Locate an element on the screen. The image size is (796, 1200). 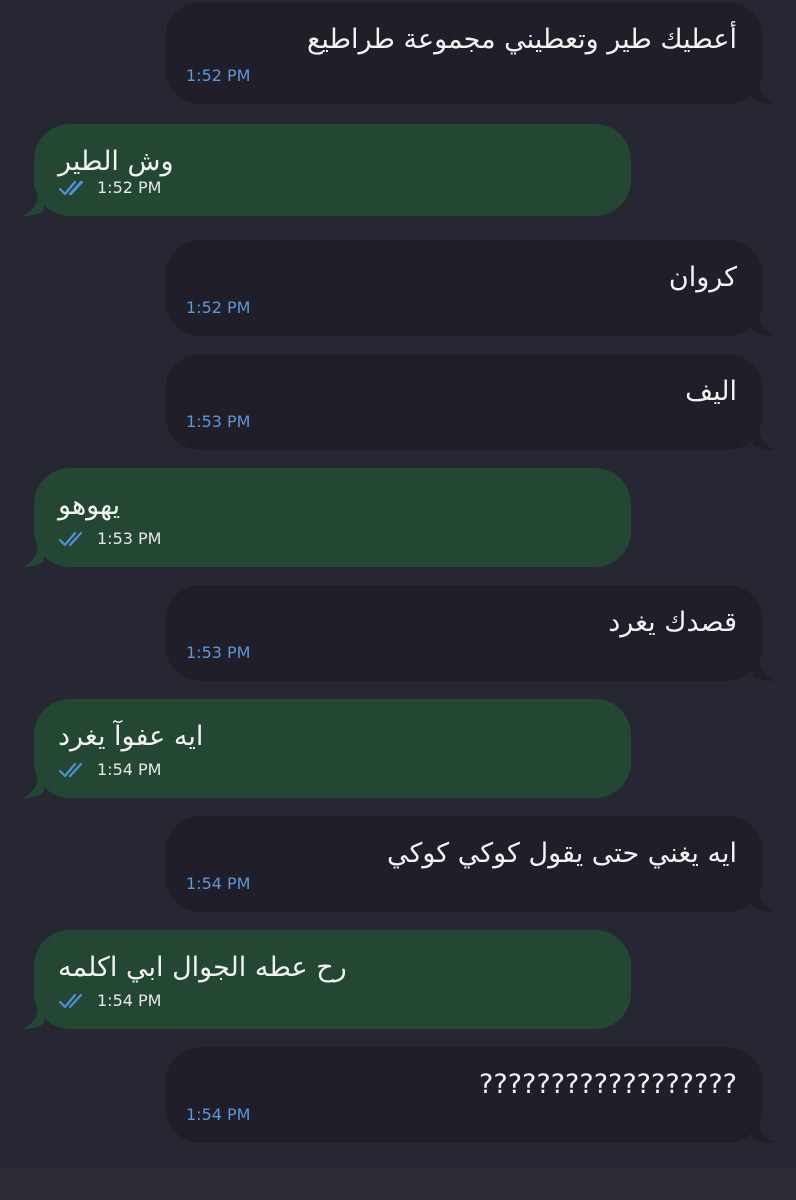
message-text: رح عطه الجوال ابي اكلمه is located at coordinates (202, 967).